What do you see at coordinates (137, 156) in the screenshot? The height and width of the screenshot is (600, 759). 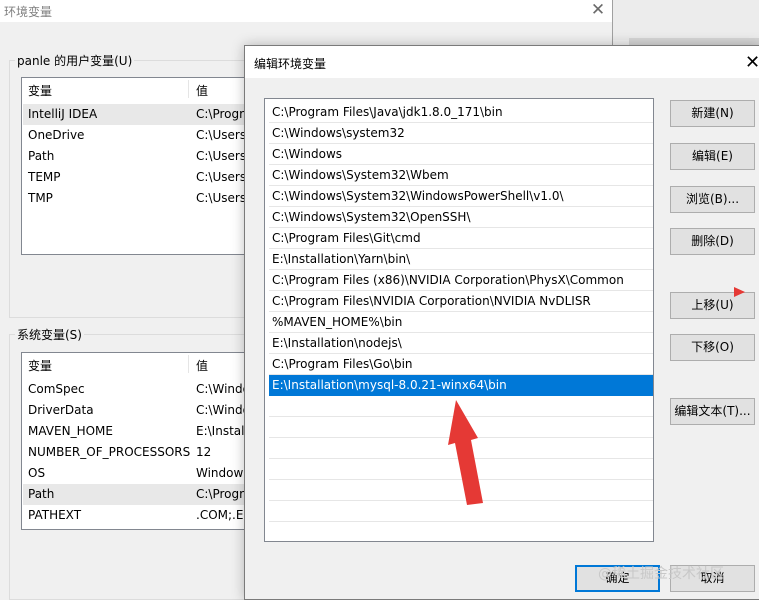 I see `list-item: Path C:\Users` at bounding box center [137, 156].